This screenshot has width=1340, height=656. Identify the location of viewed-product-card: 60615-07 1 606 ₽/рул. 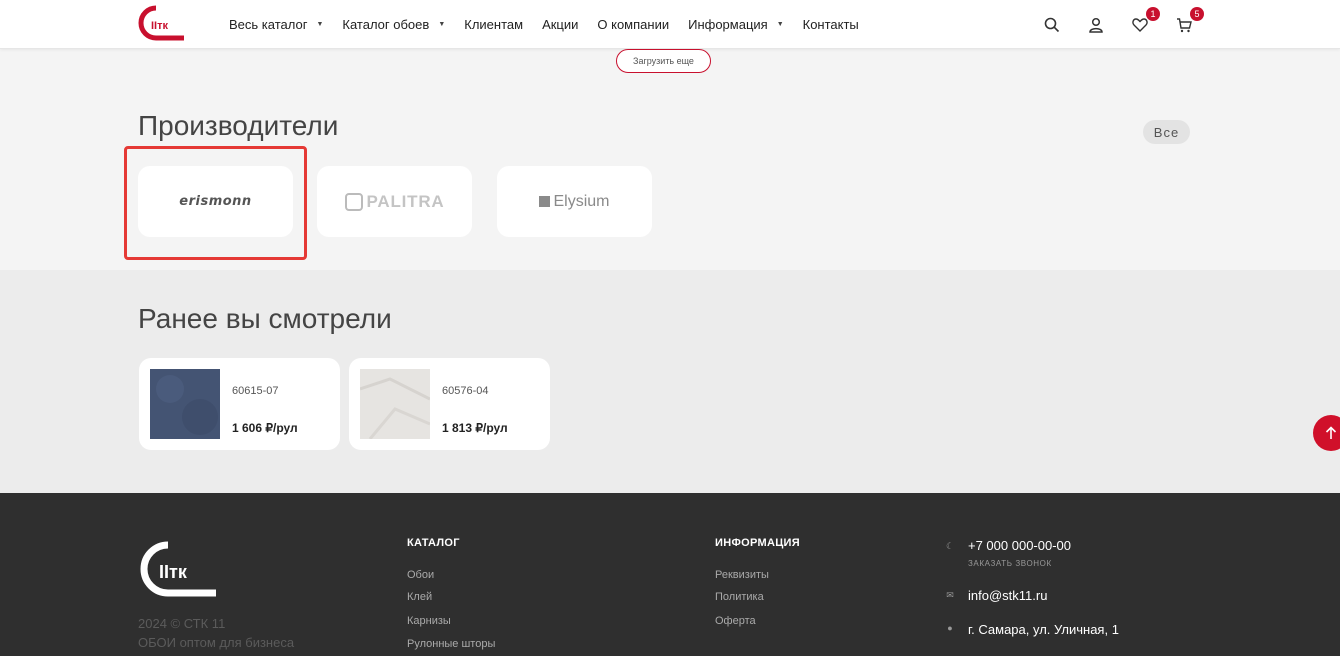
(239, 404).